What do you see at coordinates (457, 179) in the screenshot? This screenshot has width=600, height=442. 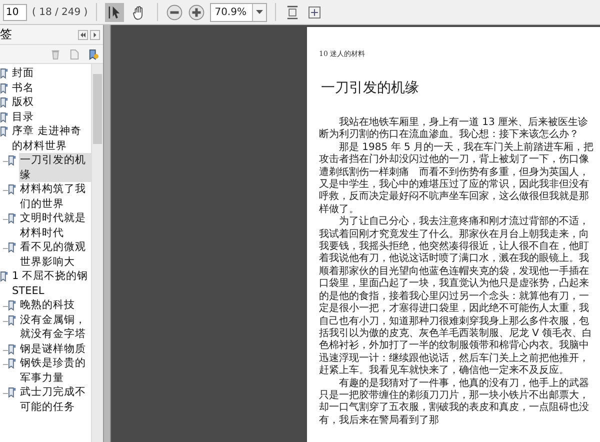 I see `body-paragraph: 那是 1985 年 5 月的一天，我在车门关上前踏进车厢，把攻击者挡在门外却没闪过他的一刀，背上被划了一下，伤口像遭剃纸割伤一样刺痛 而看不到伤势有多重，但身为英国人，又是中学生，我心中的难堪压过了应的常识，因此我非但没有呼救，反而决定最好闷不吭声坐车回家，这么做很但我就是那样做了。` at bounding box center [457, 179].